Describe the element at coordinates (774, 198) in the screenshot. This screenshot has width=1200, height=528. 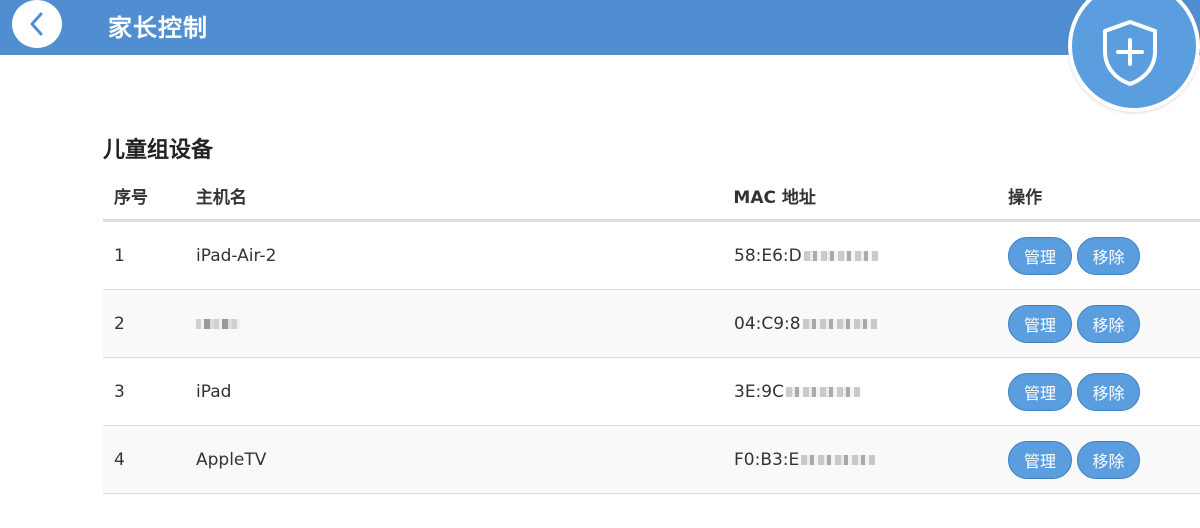
I see `header-mac: MAC 地址` at that location.